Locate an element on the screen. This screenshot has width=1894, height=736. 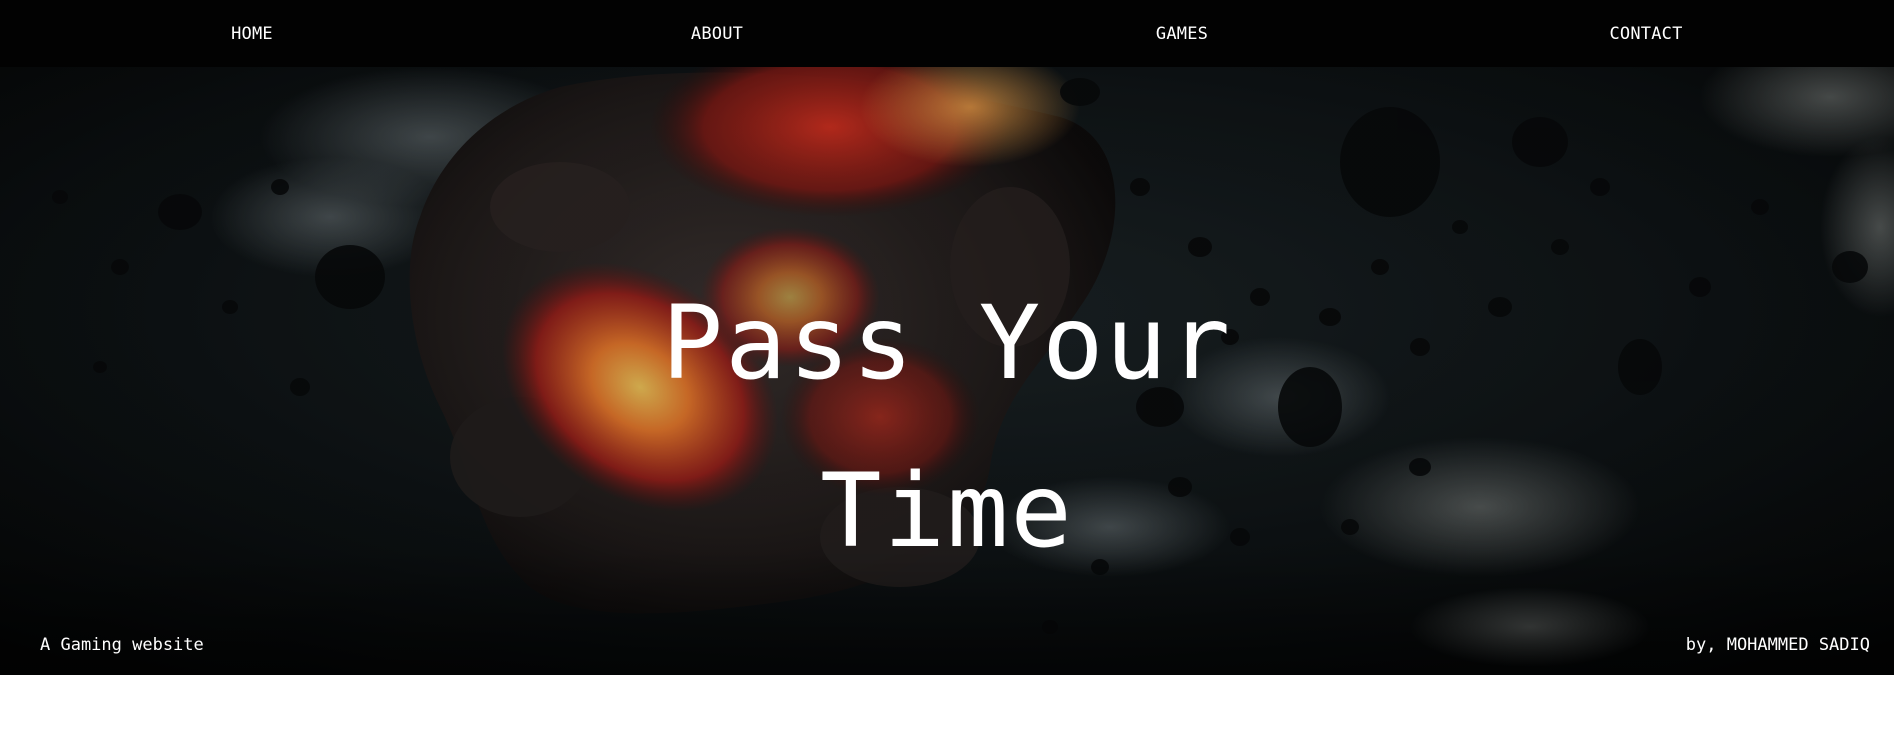
nav-link-games: GAMES is located at coordinates (1182, 33).